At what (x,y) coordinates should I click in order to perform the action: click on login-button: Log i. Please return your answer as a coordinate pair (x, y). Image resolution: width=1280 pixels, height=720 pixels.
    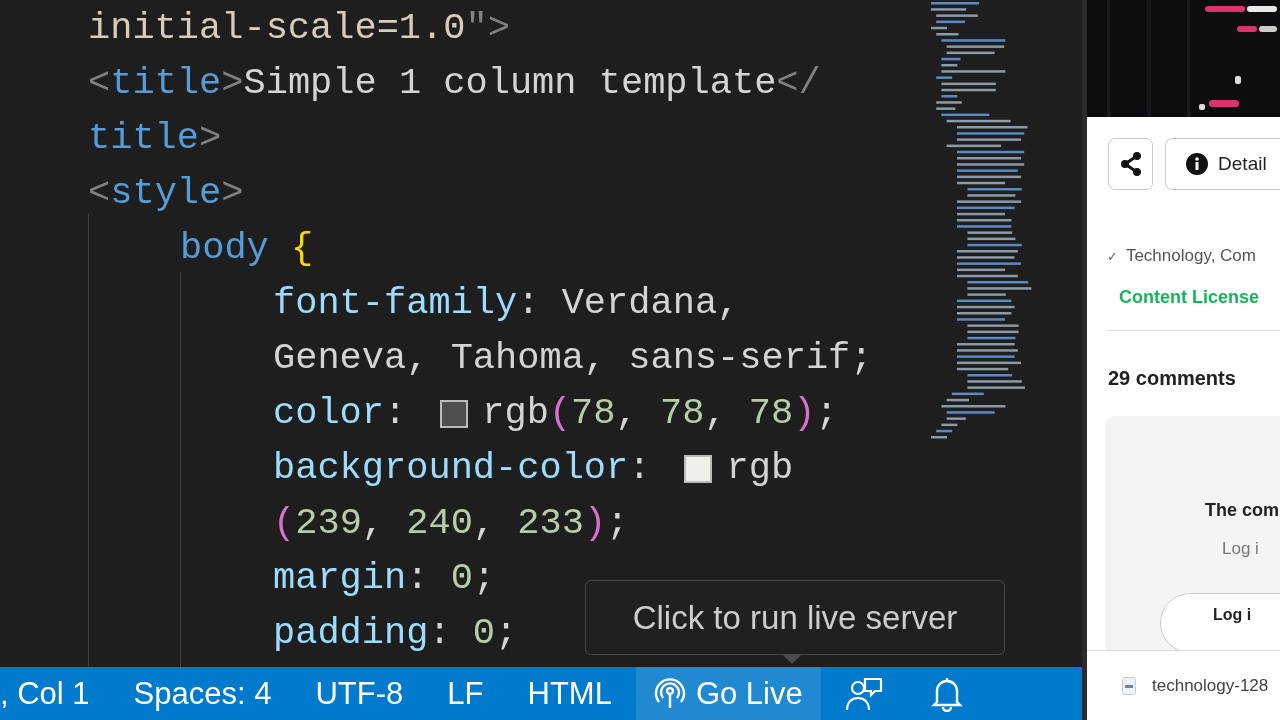
    Looking at the image, I should click on (1220, 623).